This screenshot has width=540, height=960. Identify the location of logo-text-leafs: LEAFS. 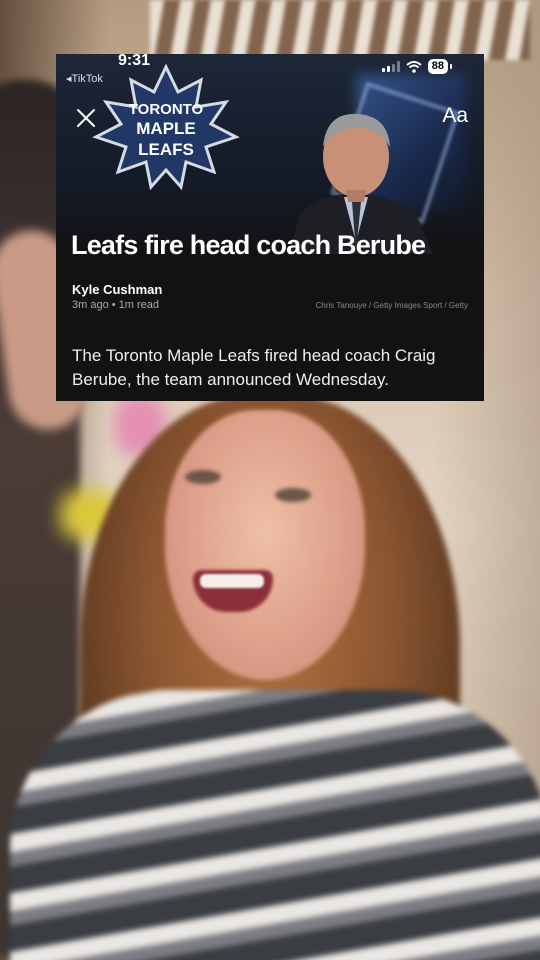
(166, 149).